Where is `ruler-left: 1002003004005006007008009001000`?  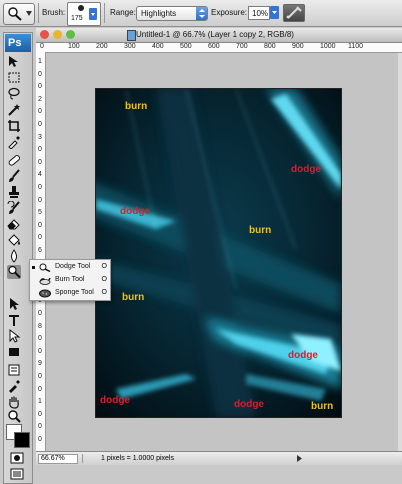 ruler-left: 1002003004005006007008009001000 is located at coordinates (41, 251).